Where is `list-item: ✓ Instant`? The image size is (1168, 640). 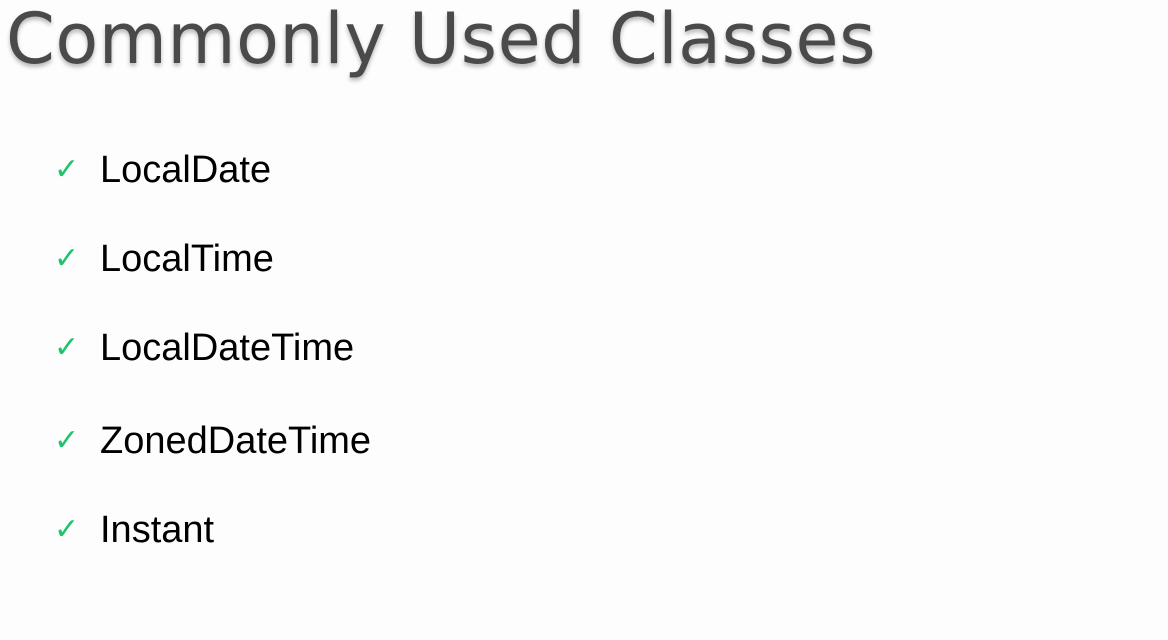
list-item: ✓ Instant is located at coordinates (134, 530).